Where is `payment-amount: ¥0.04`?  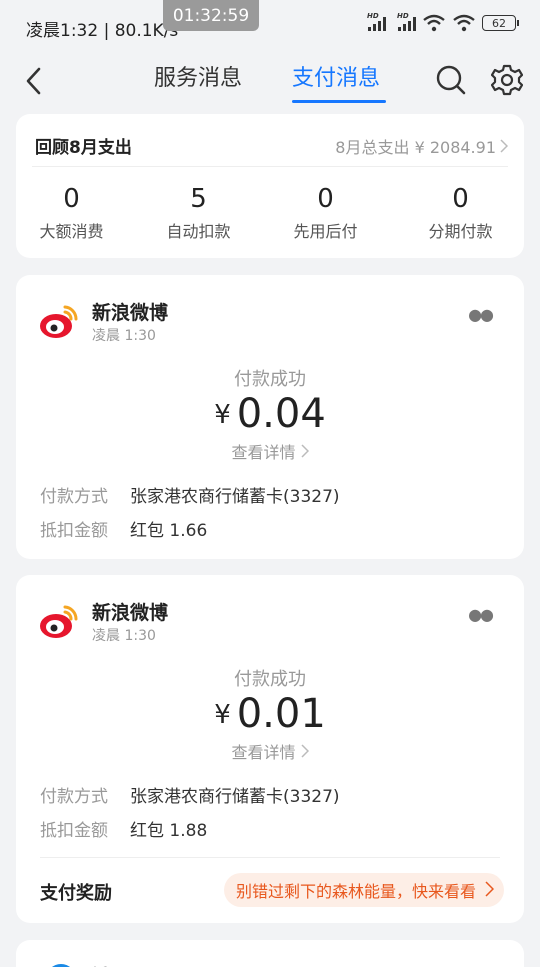 payment-amount: ¥0.04 is located at coordinates (270, 414).